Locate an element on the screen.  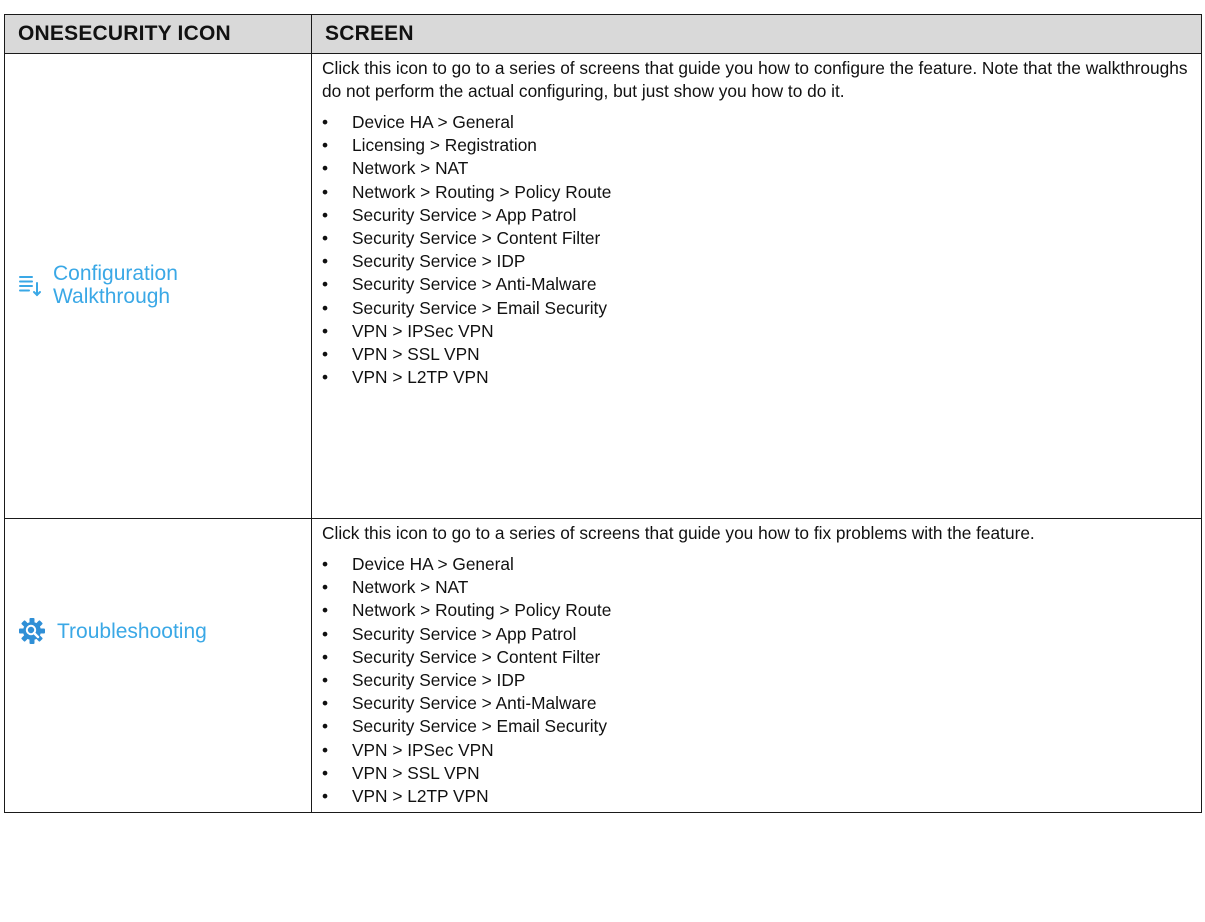
walkthrough-icon is located at coordinates (30, 286).